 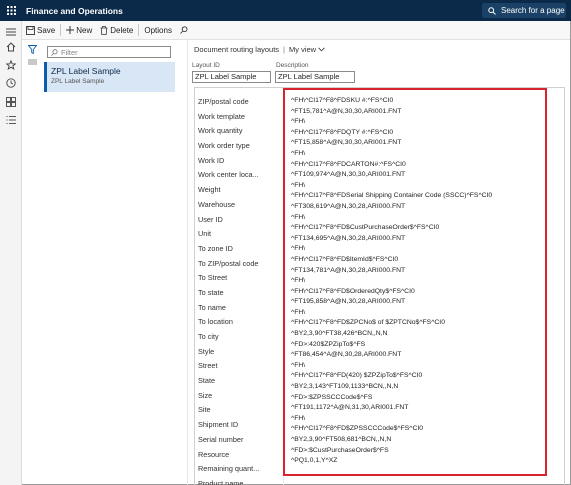 What do you see at coordinates (292, 65) in the screenshot?
I see `description-label: Description` at bounding box center [292, 65].